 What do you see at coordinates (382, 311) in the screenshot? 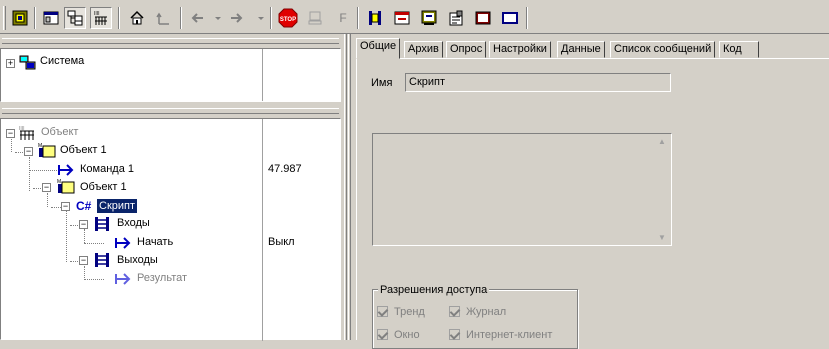
I see `trend-checkbox` at bounding box center [382, 311].